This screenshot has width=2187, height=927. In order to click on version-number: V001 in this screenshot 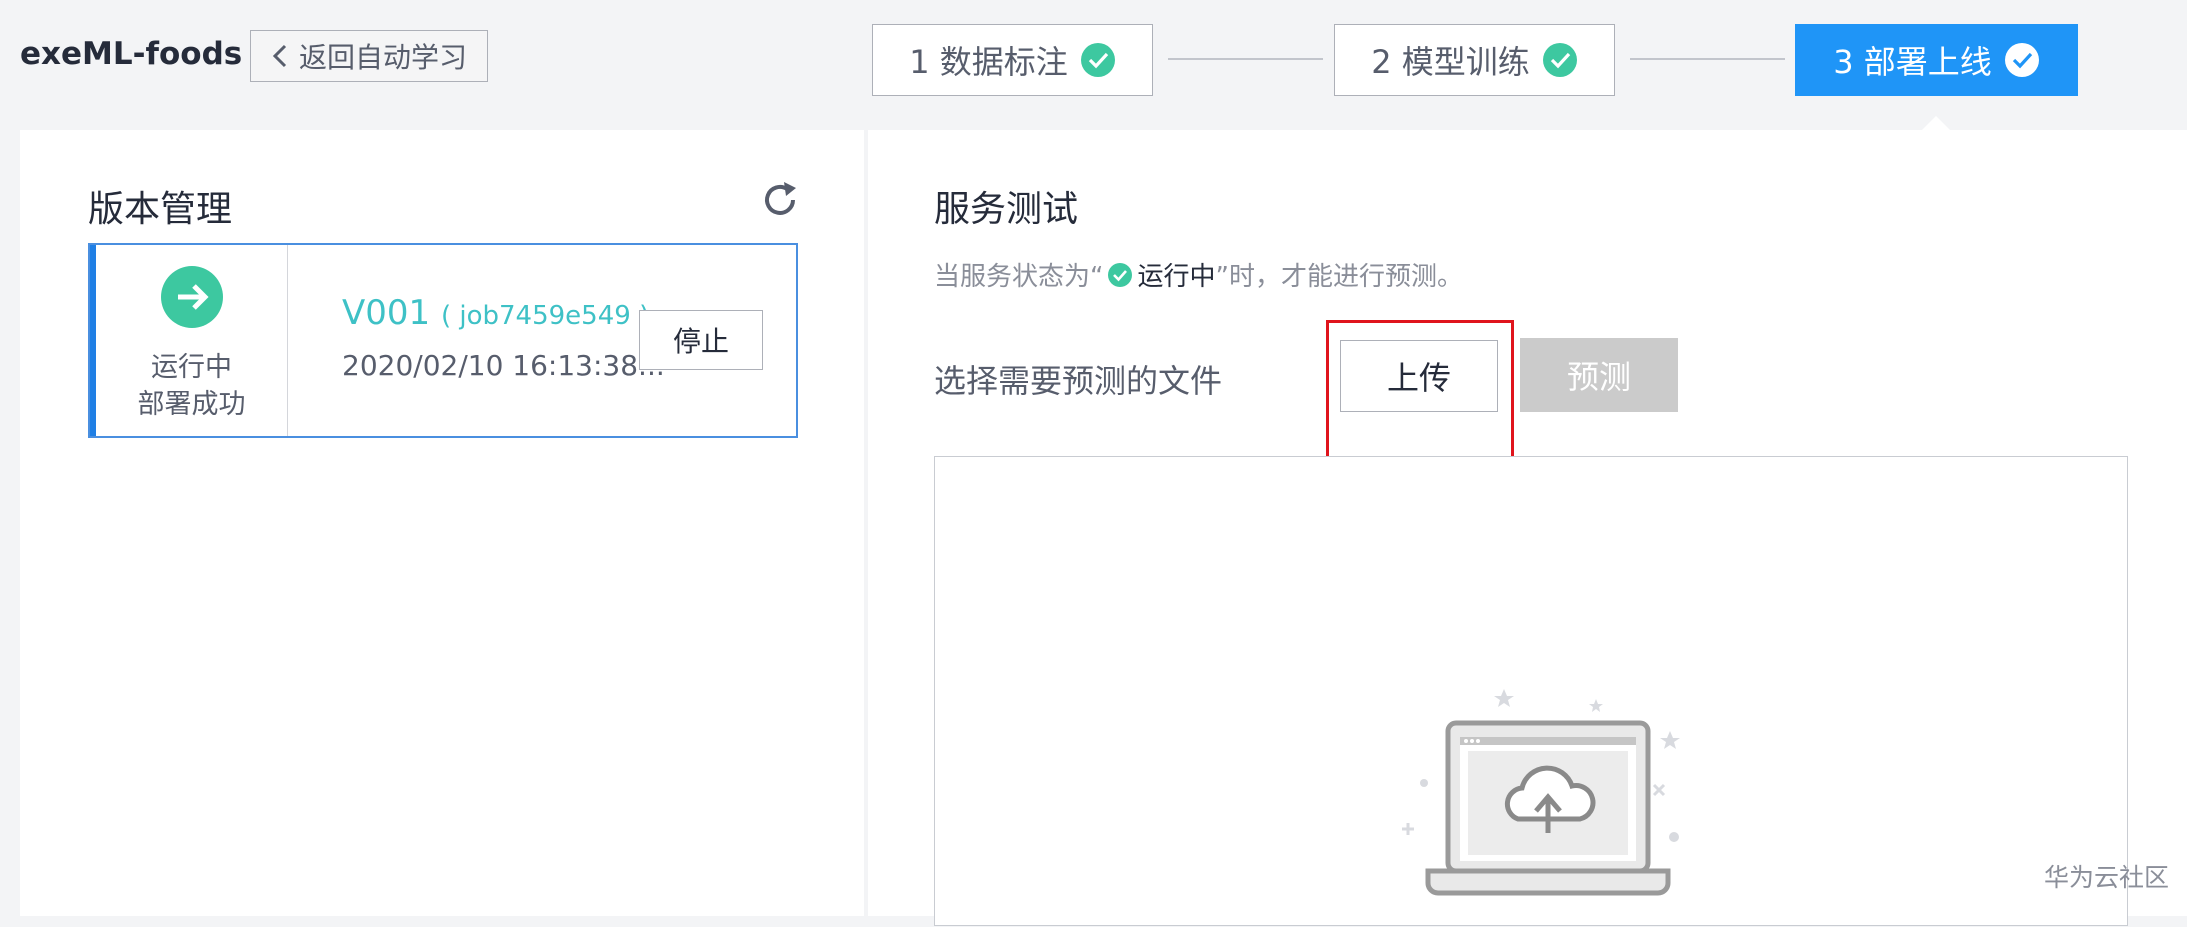, I will do `click(386, 313)`.